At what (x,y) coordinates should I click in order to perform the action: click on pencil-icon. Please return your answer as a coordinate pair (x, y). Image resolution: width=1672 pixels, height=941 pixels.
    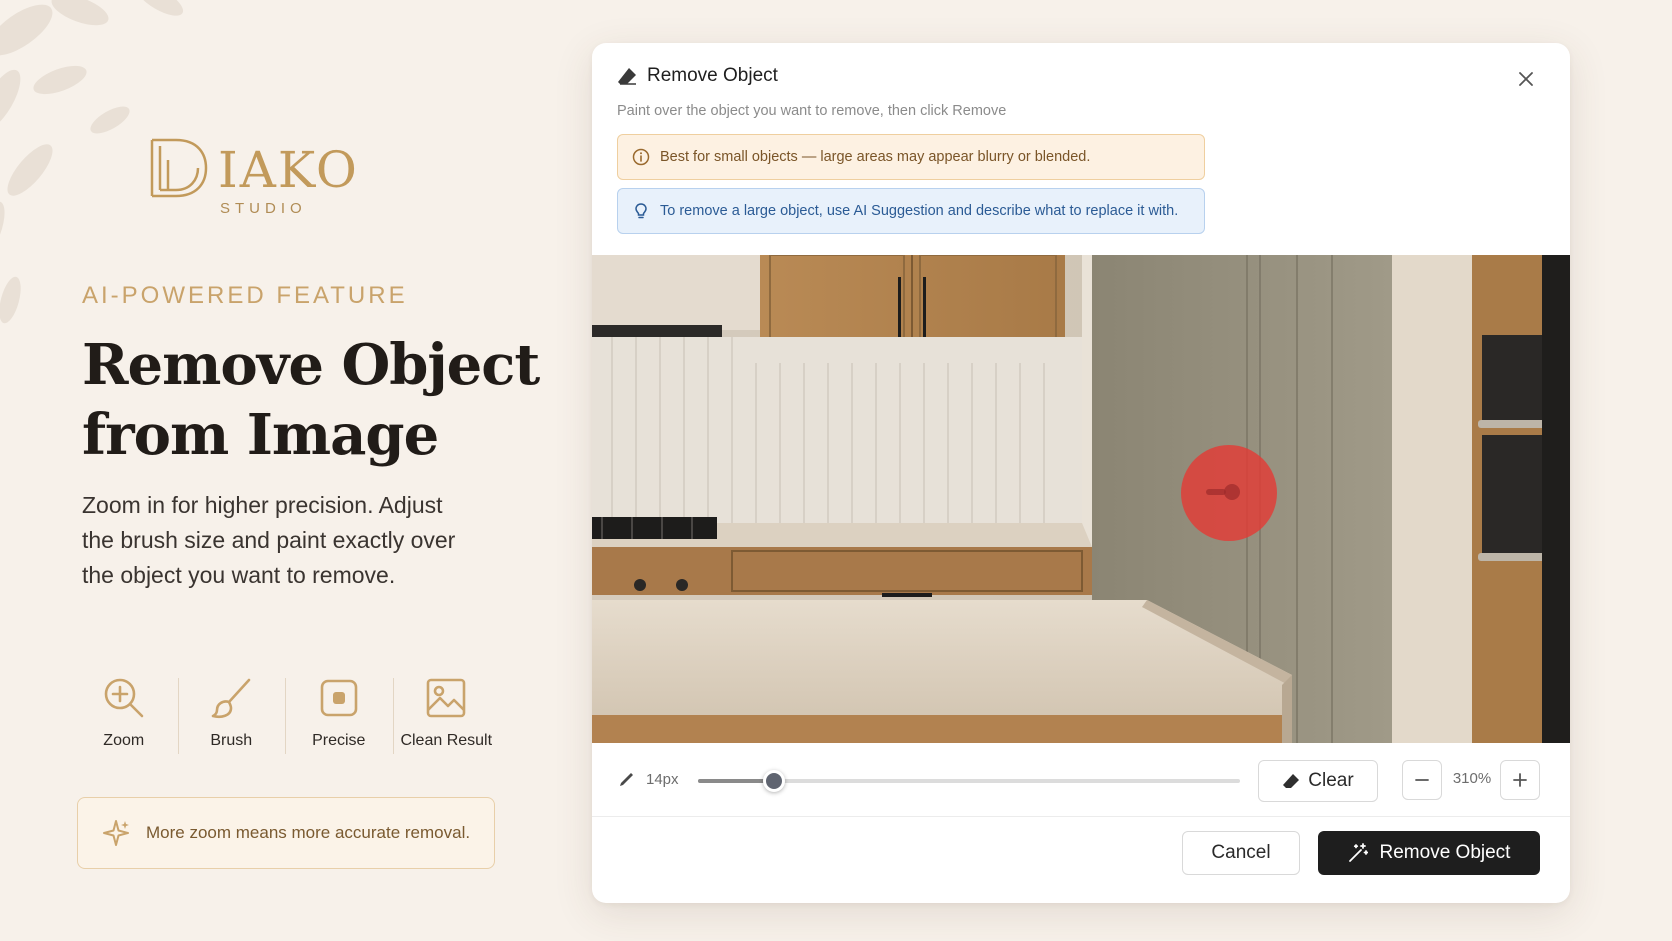
    Looking at the image, I should click on (626, 779).